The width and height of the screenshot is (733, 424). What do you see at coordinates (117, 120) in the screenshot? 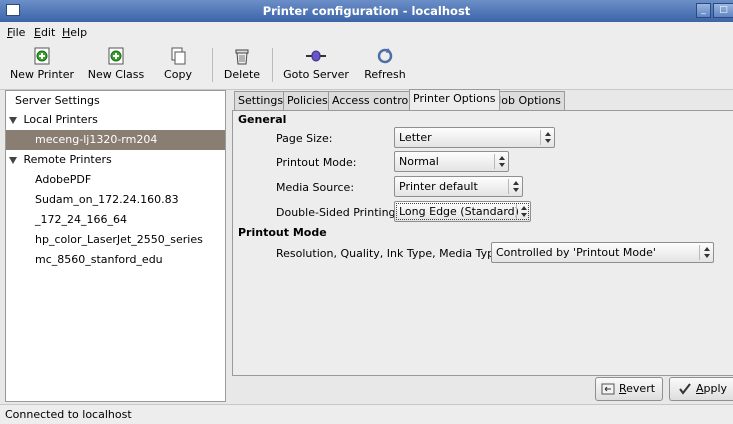
I see `tree-item-local-printers: Local Printers` at bounding box center [117, 120].